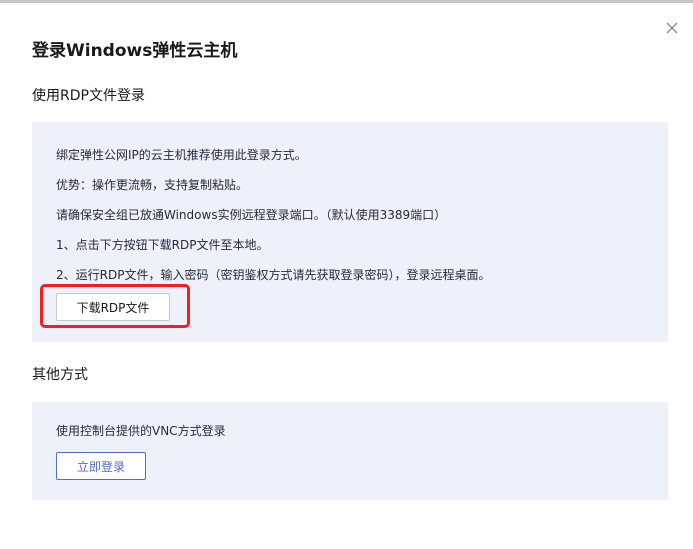 This screenshot has height=549, width=693. Describe the element at coordinates (251, 215) in the screenshot. I see `rdp-info-line: 请确保安全组已放通Windows实例远程登录端口。（默认使用3389端口）` at that location.